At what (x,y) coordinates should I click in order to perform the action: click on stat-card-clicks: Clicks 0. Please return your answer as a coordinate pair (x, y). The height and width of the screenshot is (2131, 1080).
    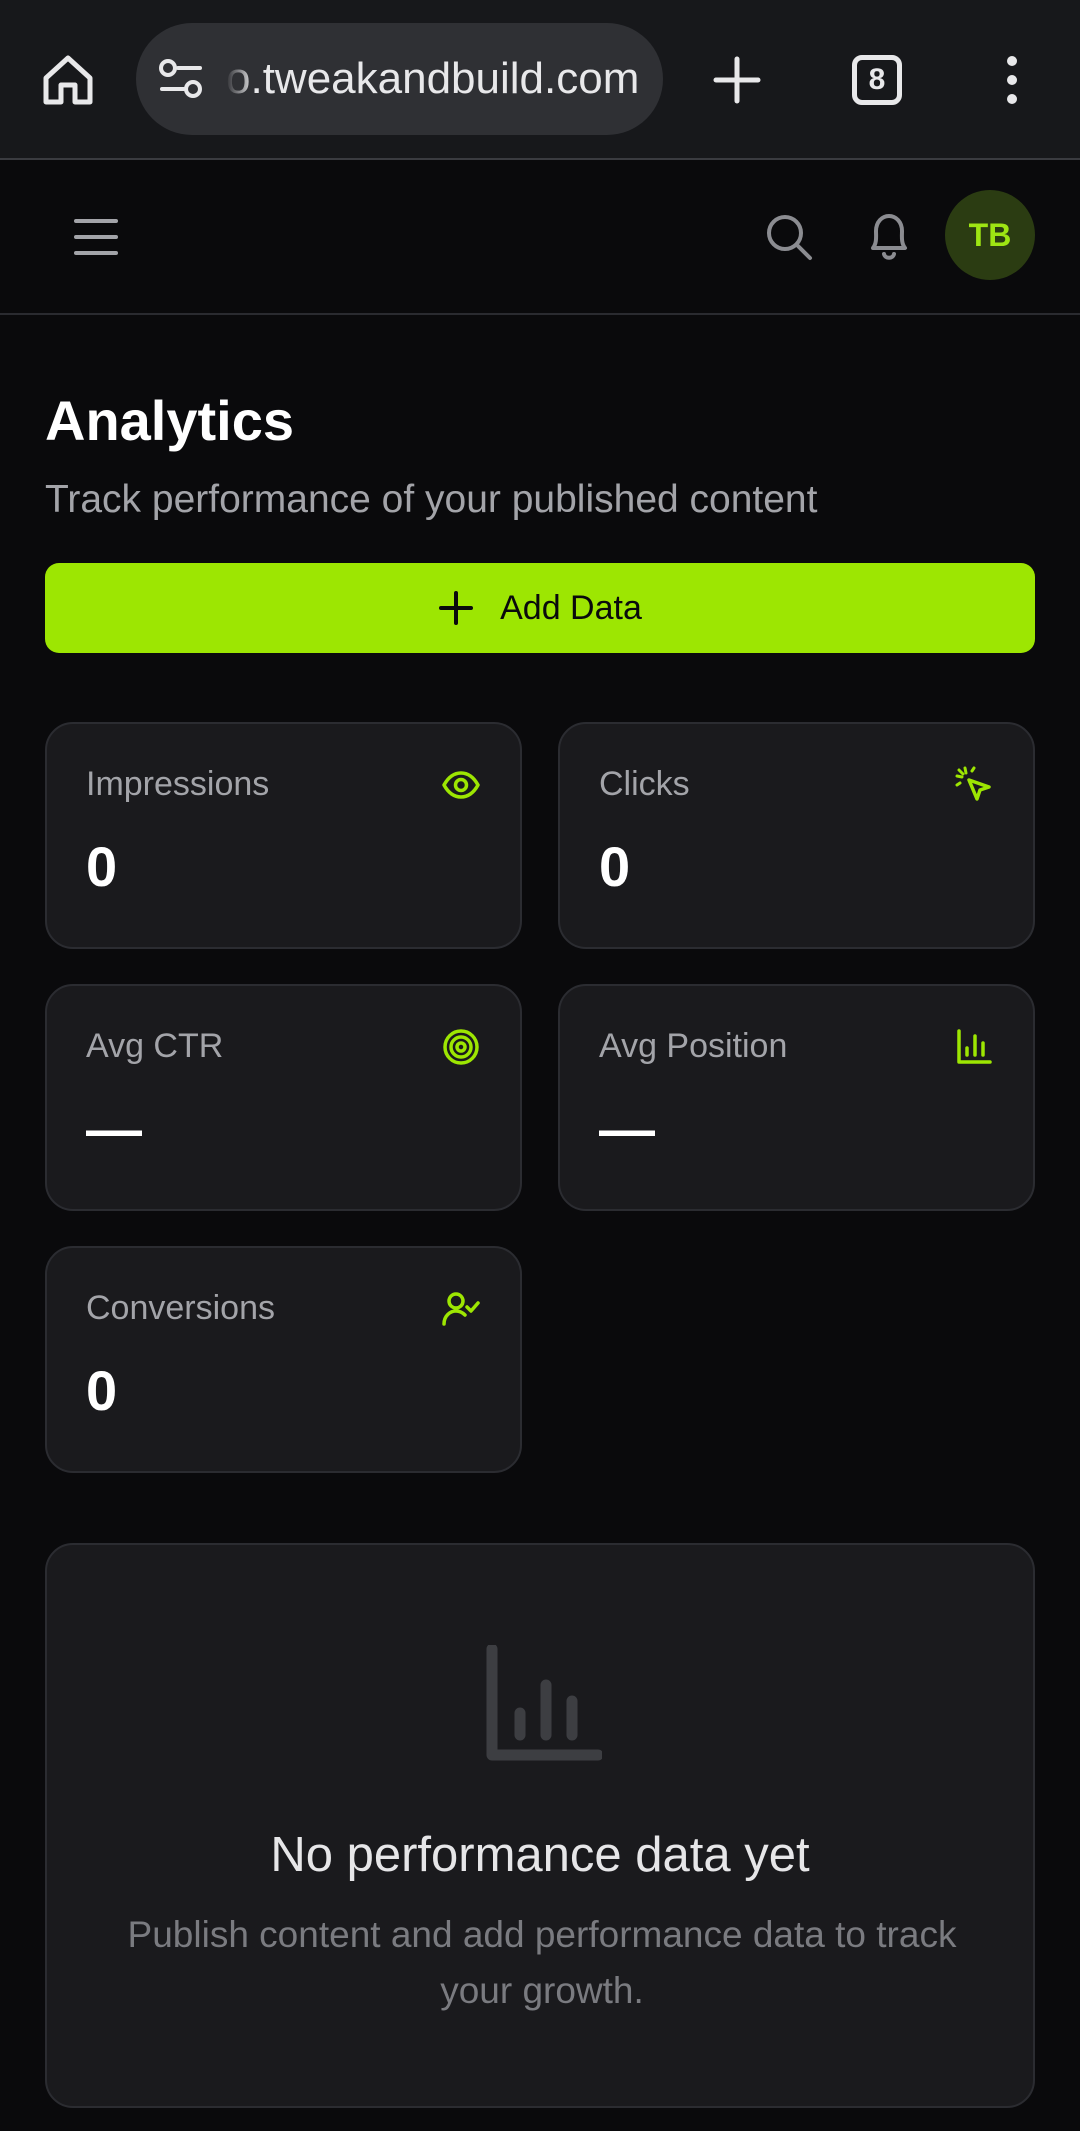
    Looking at the image, I should click on (796, 835).